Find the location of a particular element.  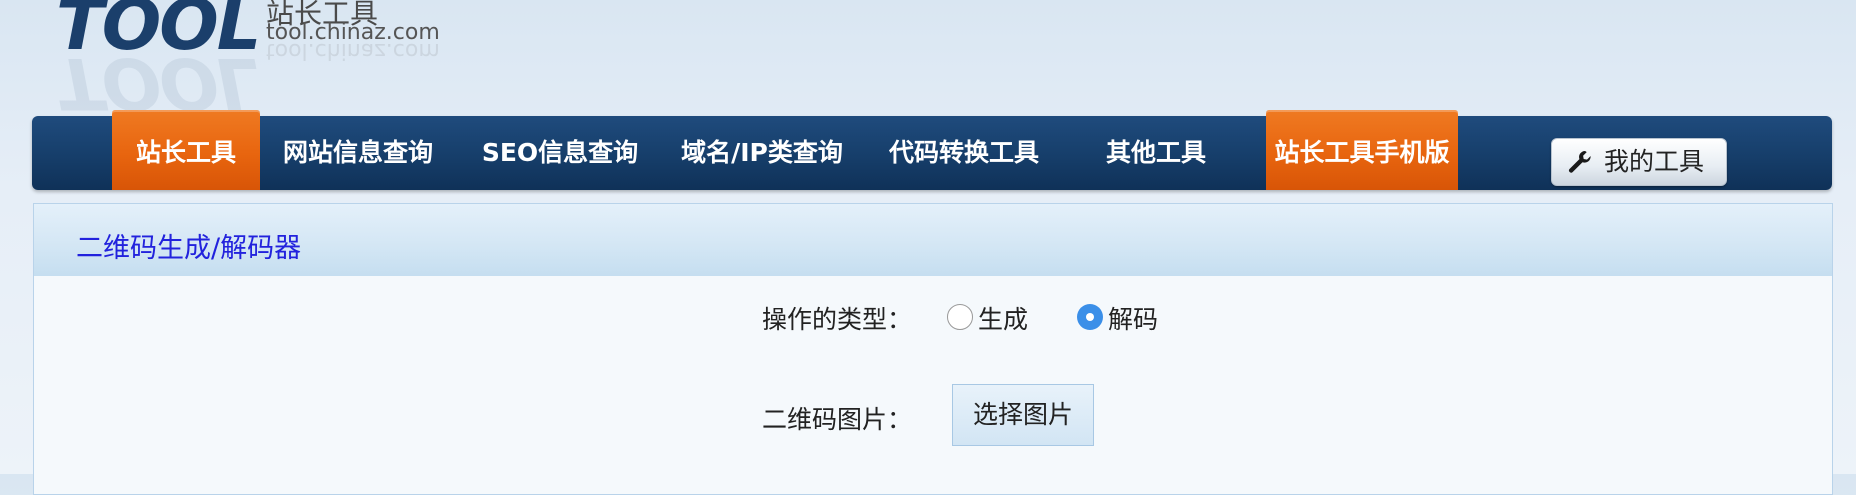

my-tools-button: 我的工具 is located at coordinates (1639, 162).